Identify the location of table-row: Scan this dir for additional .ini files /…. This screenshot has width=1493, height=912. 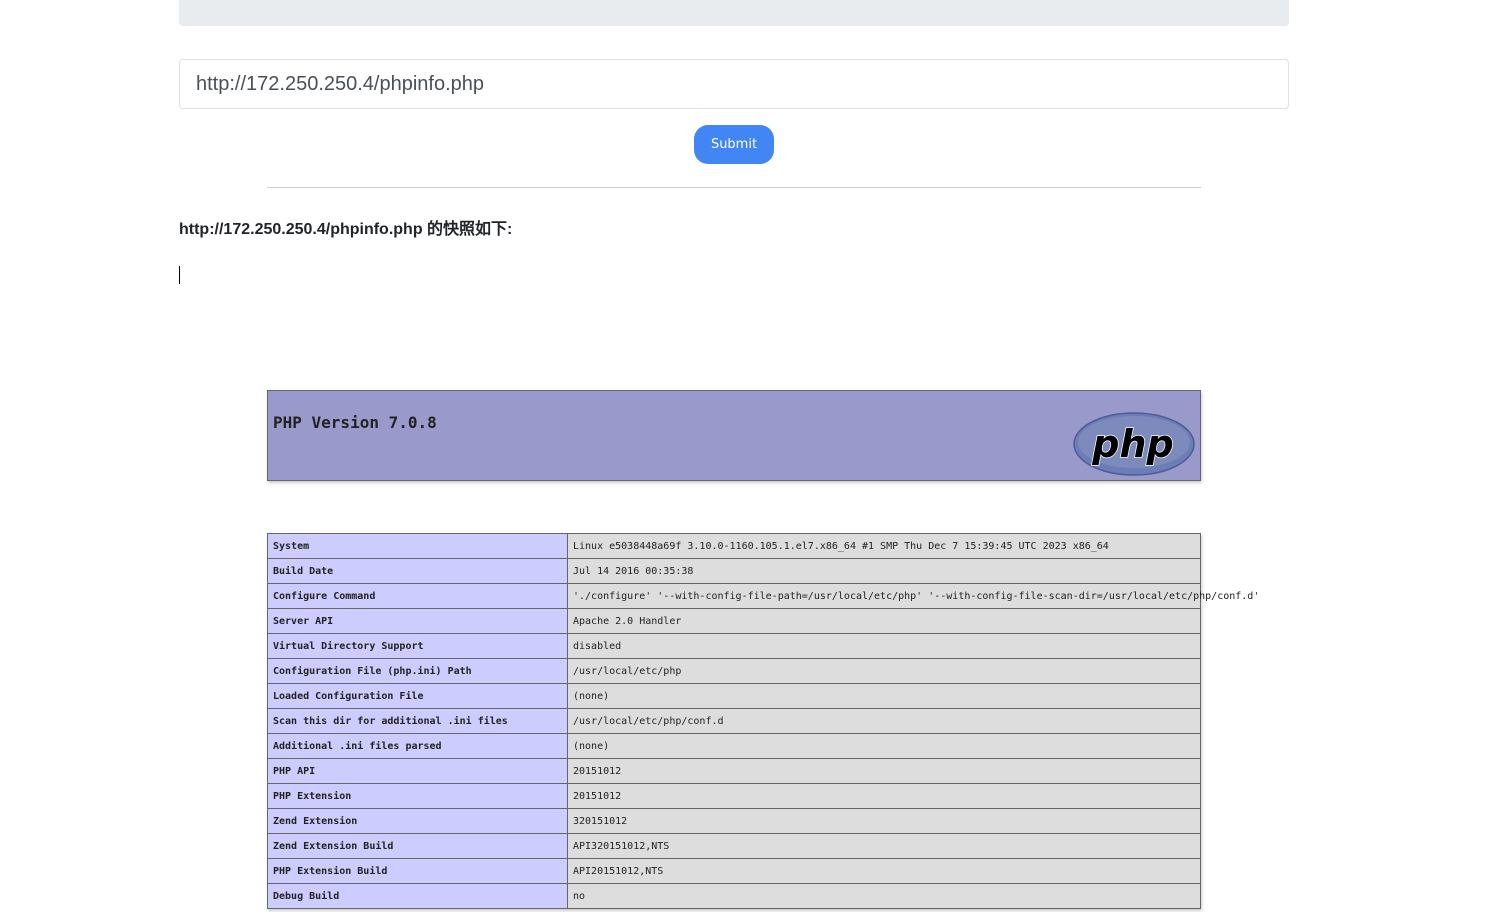
(734, 721).